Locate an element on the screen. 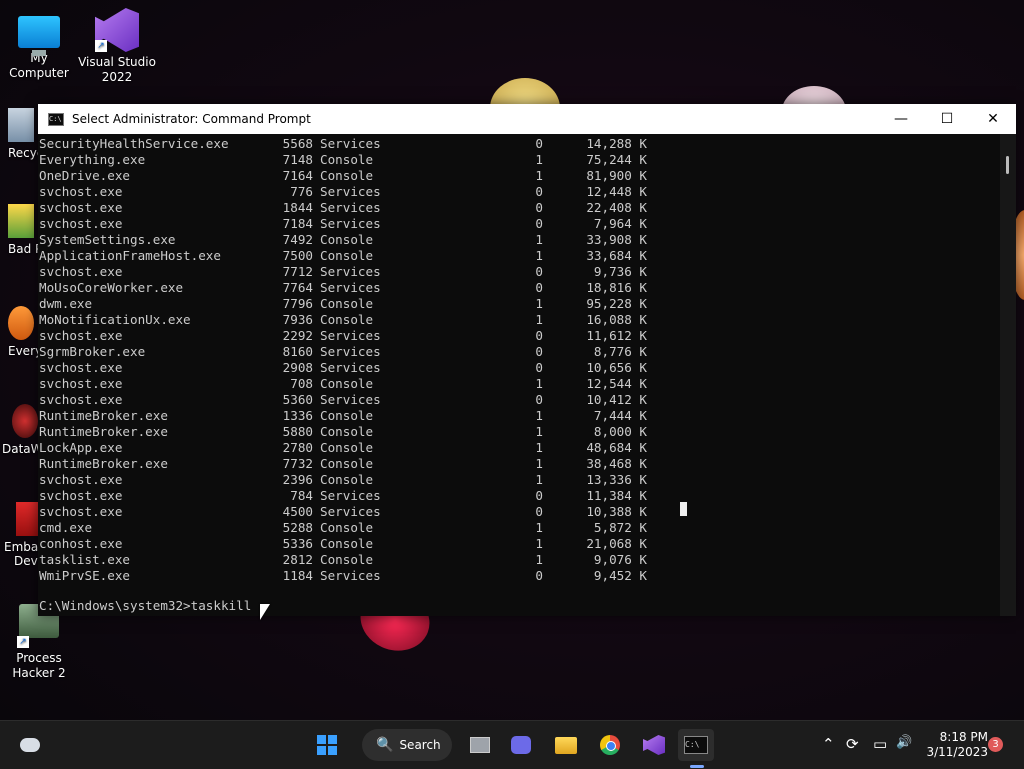 Image resolution: width=1024 pixels, height=769 pixels. desktop-icon-datawarrior: DataW is located at coordinates (22, 430).